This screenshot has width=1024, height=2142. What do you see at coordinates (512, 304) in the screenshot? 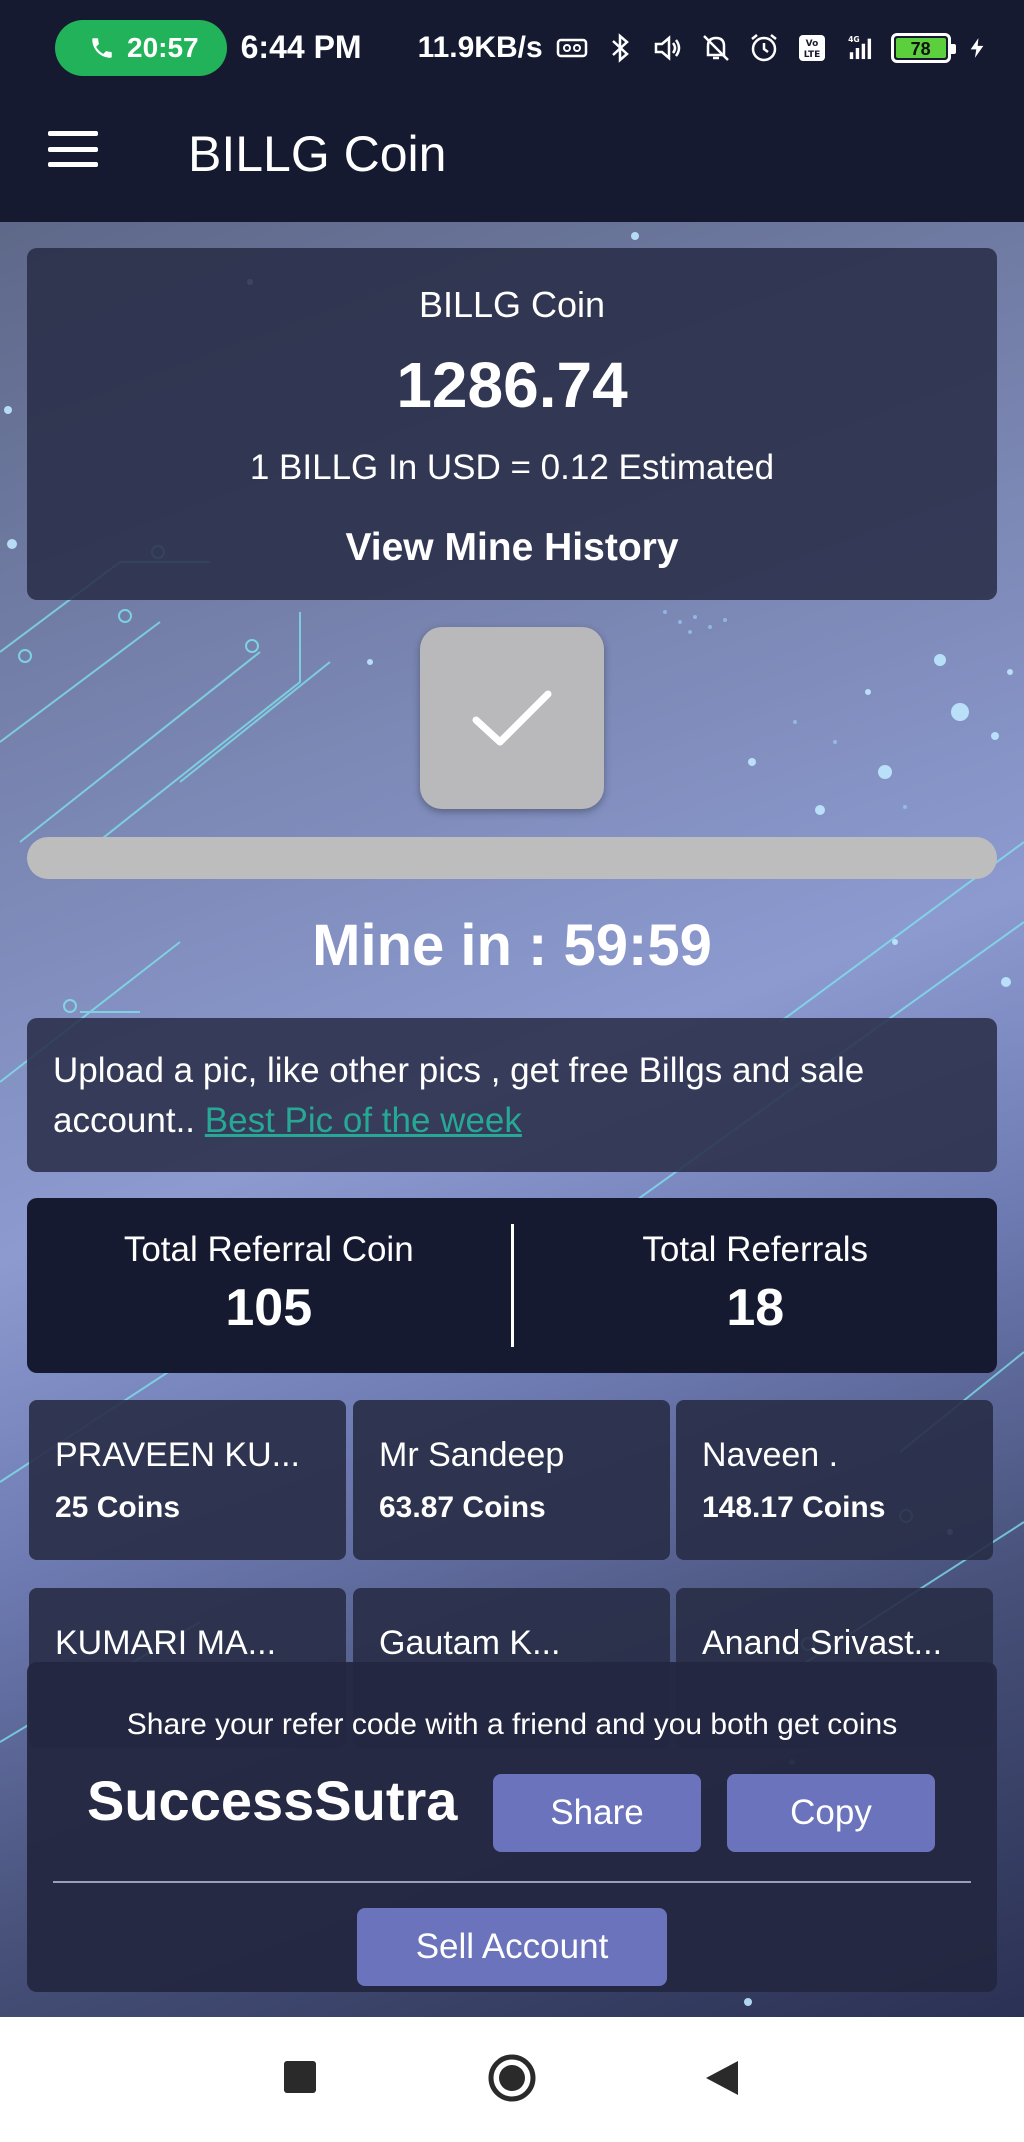
I see `coin-label: BILLG Coin` at bounding box center [512, 304].